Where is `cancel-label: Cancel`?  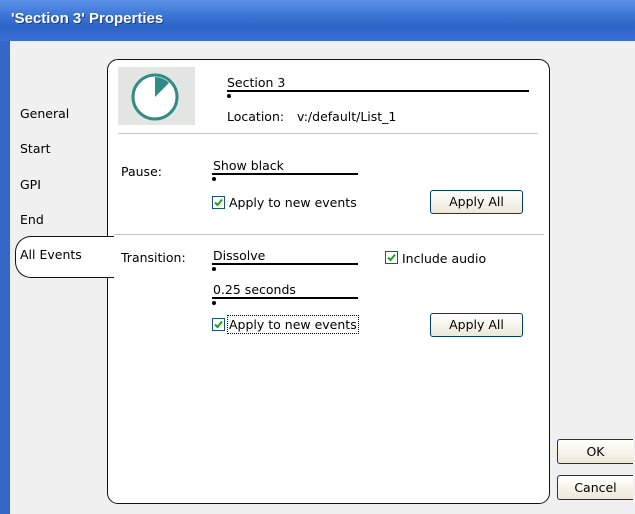 cancel-label: Cancel is located at coordinates (595, 487).